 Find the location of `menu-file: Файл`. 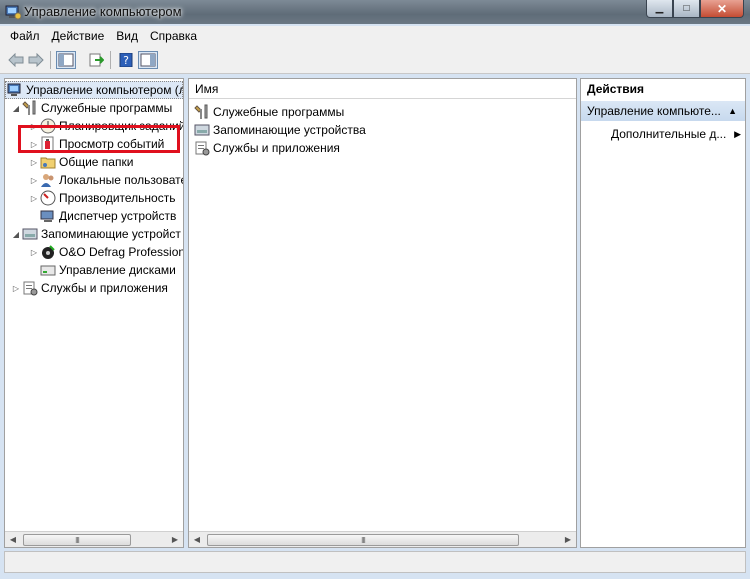

menu-file: Файл is located at coordinates (25, 36).